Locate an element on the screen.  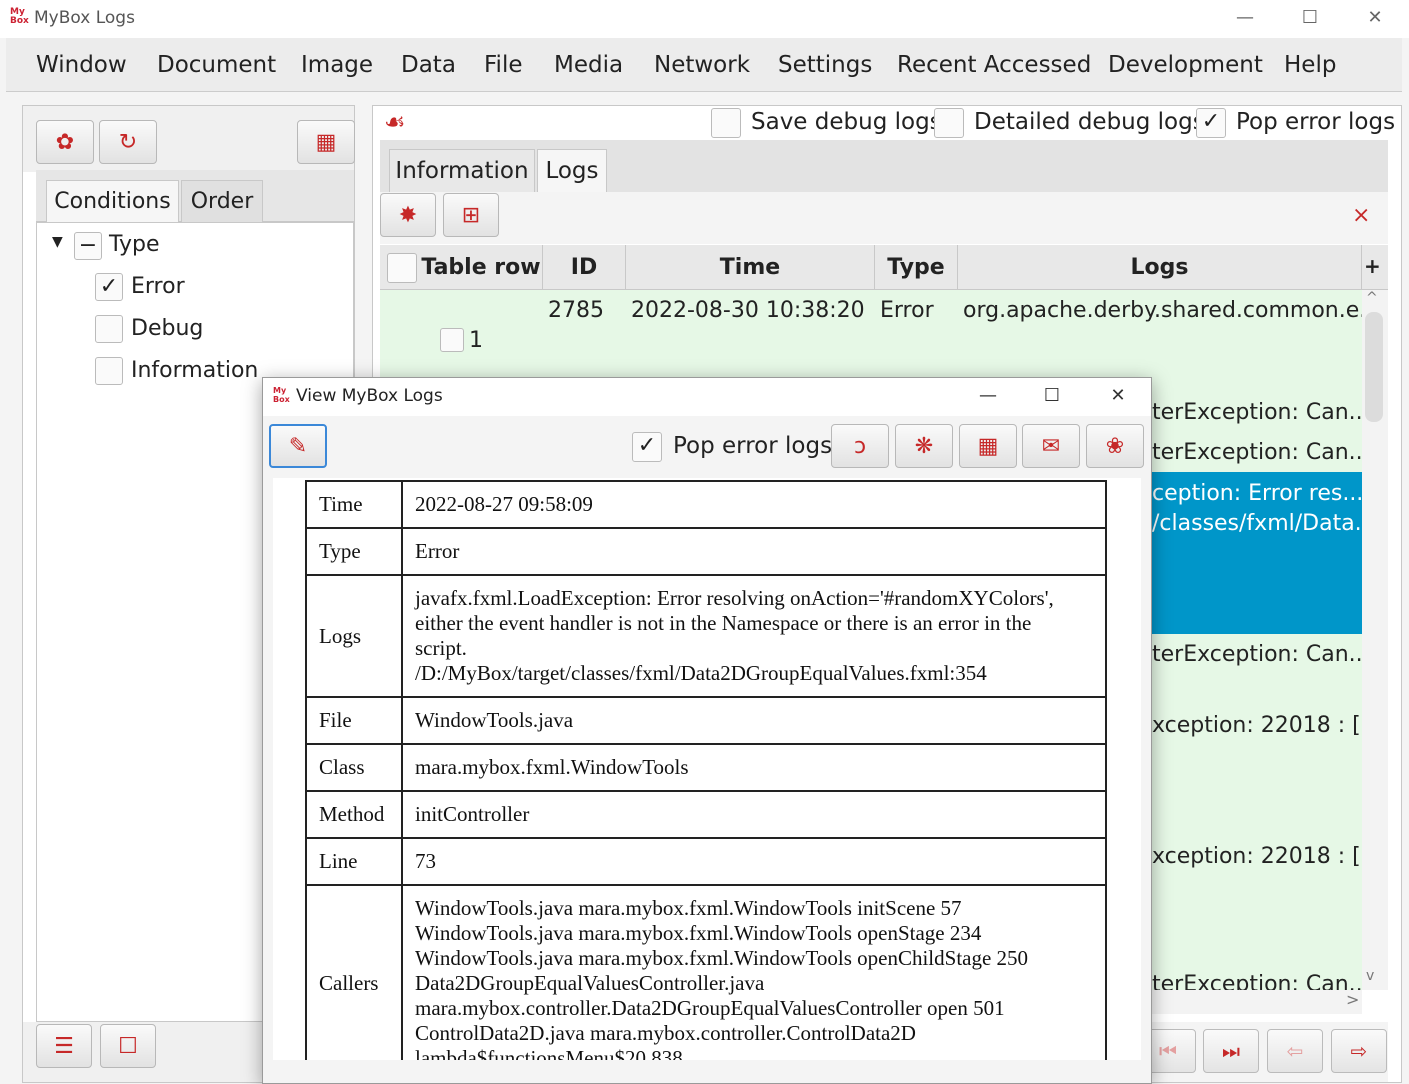
mail-button: ✉ is located at coordinates (1051, 446).